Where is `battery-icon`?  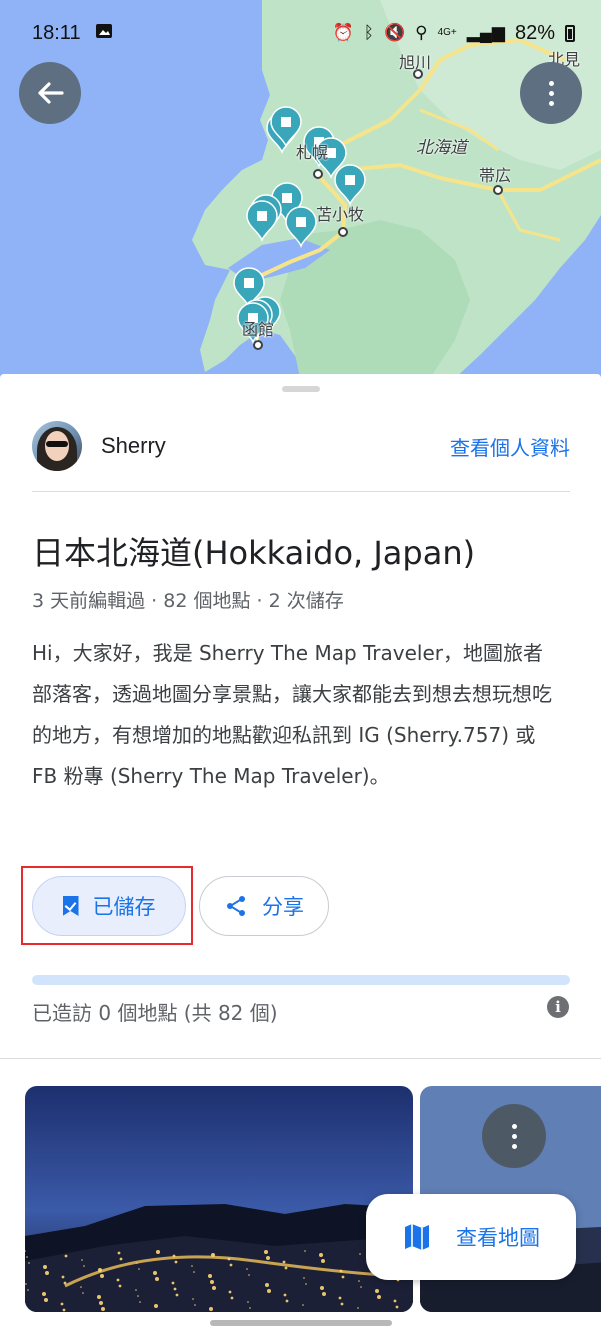 battery-icon is located at coordinates (570, 33).